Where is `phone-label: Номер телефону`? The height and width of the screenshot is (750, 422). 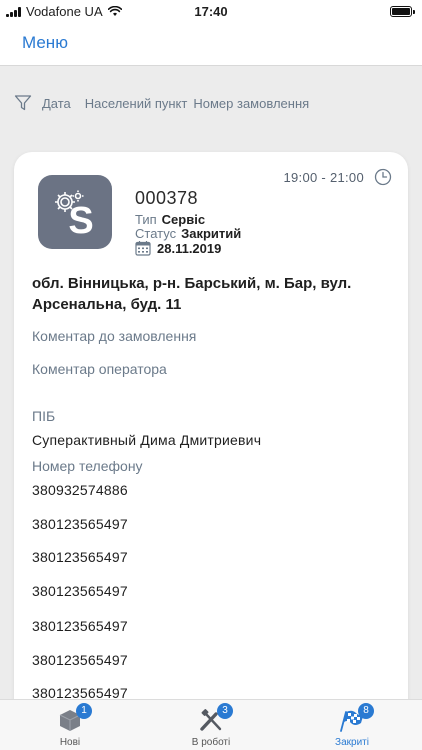 phone-label: Номер телефону is located at coordinates (87, 466).